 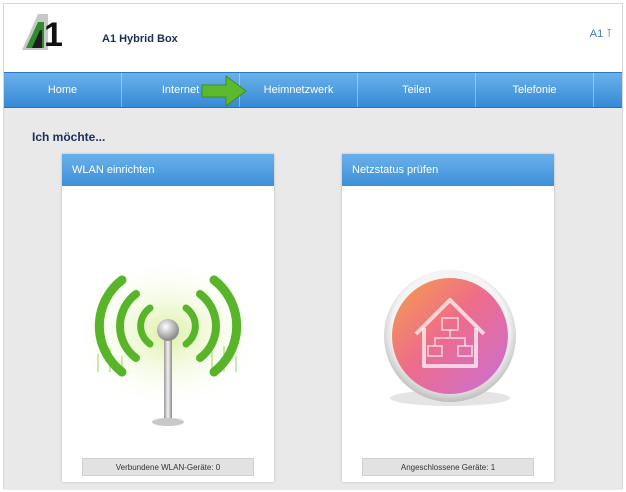 I want to click on nav-teilen: Teilen, so click(x=417, y=90).